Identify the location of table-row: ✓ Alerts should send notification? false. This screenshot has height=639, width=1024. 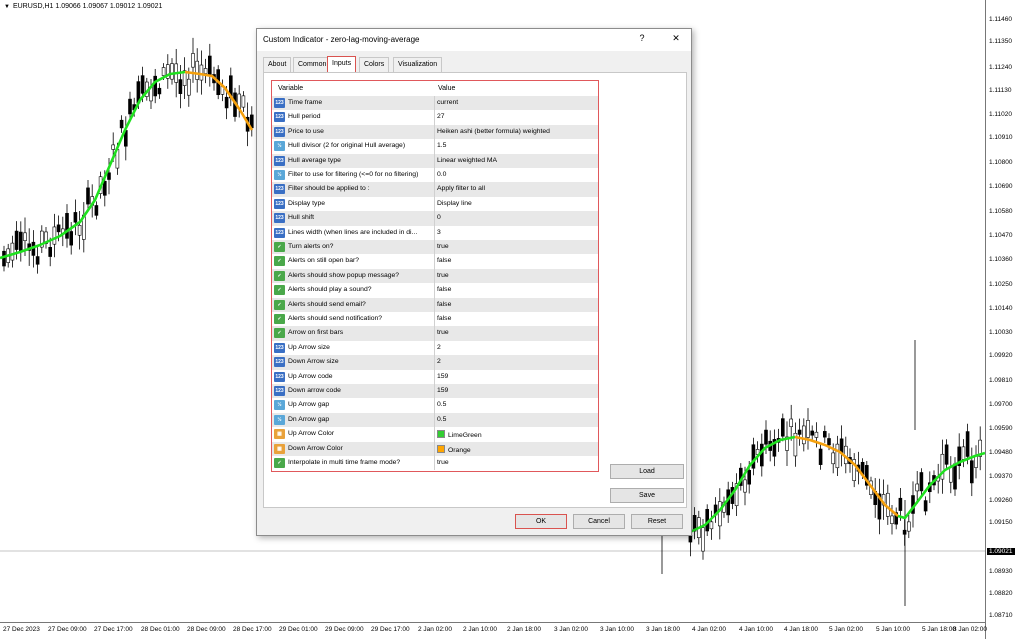
(435, 319).